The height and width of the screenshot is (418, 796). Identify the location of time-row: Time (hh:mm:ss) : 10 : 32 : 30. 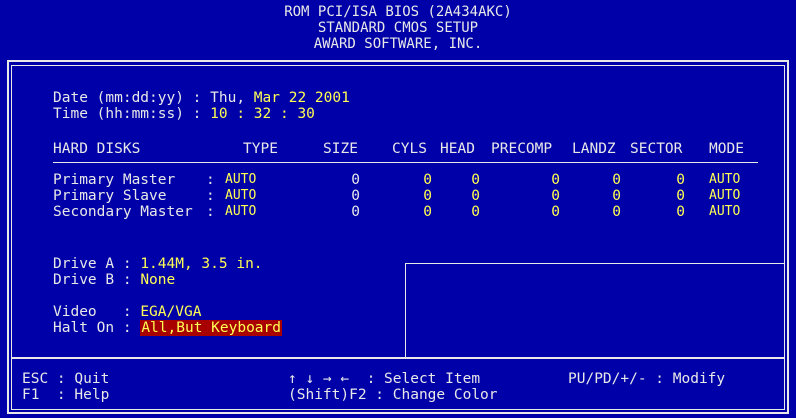
(184, 114).